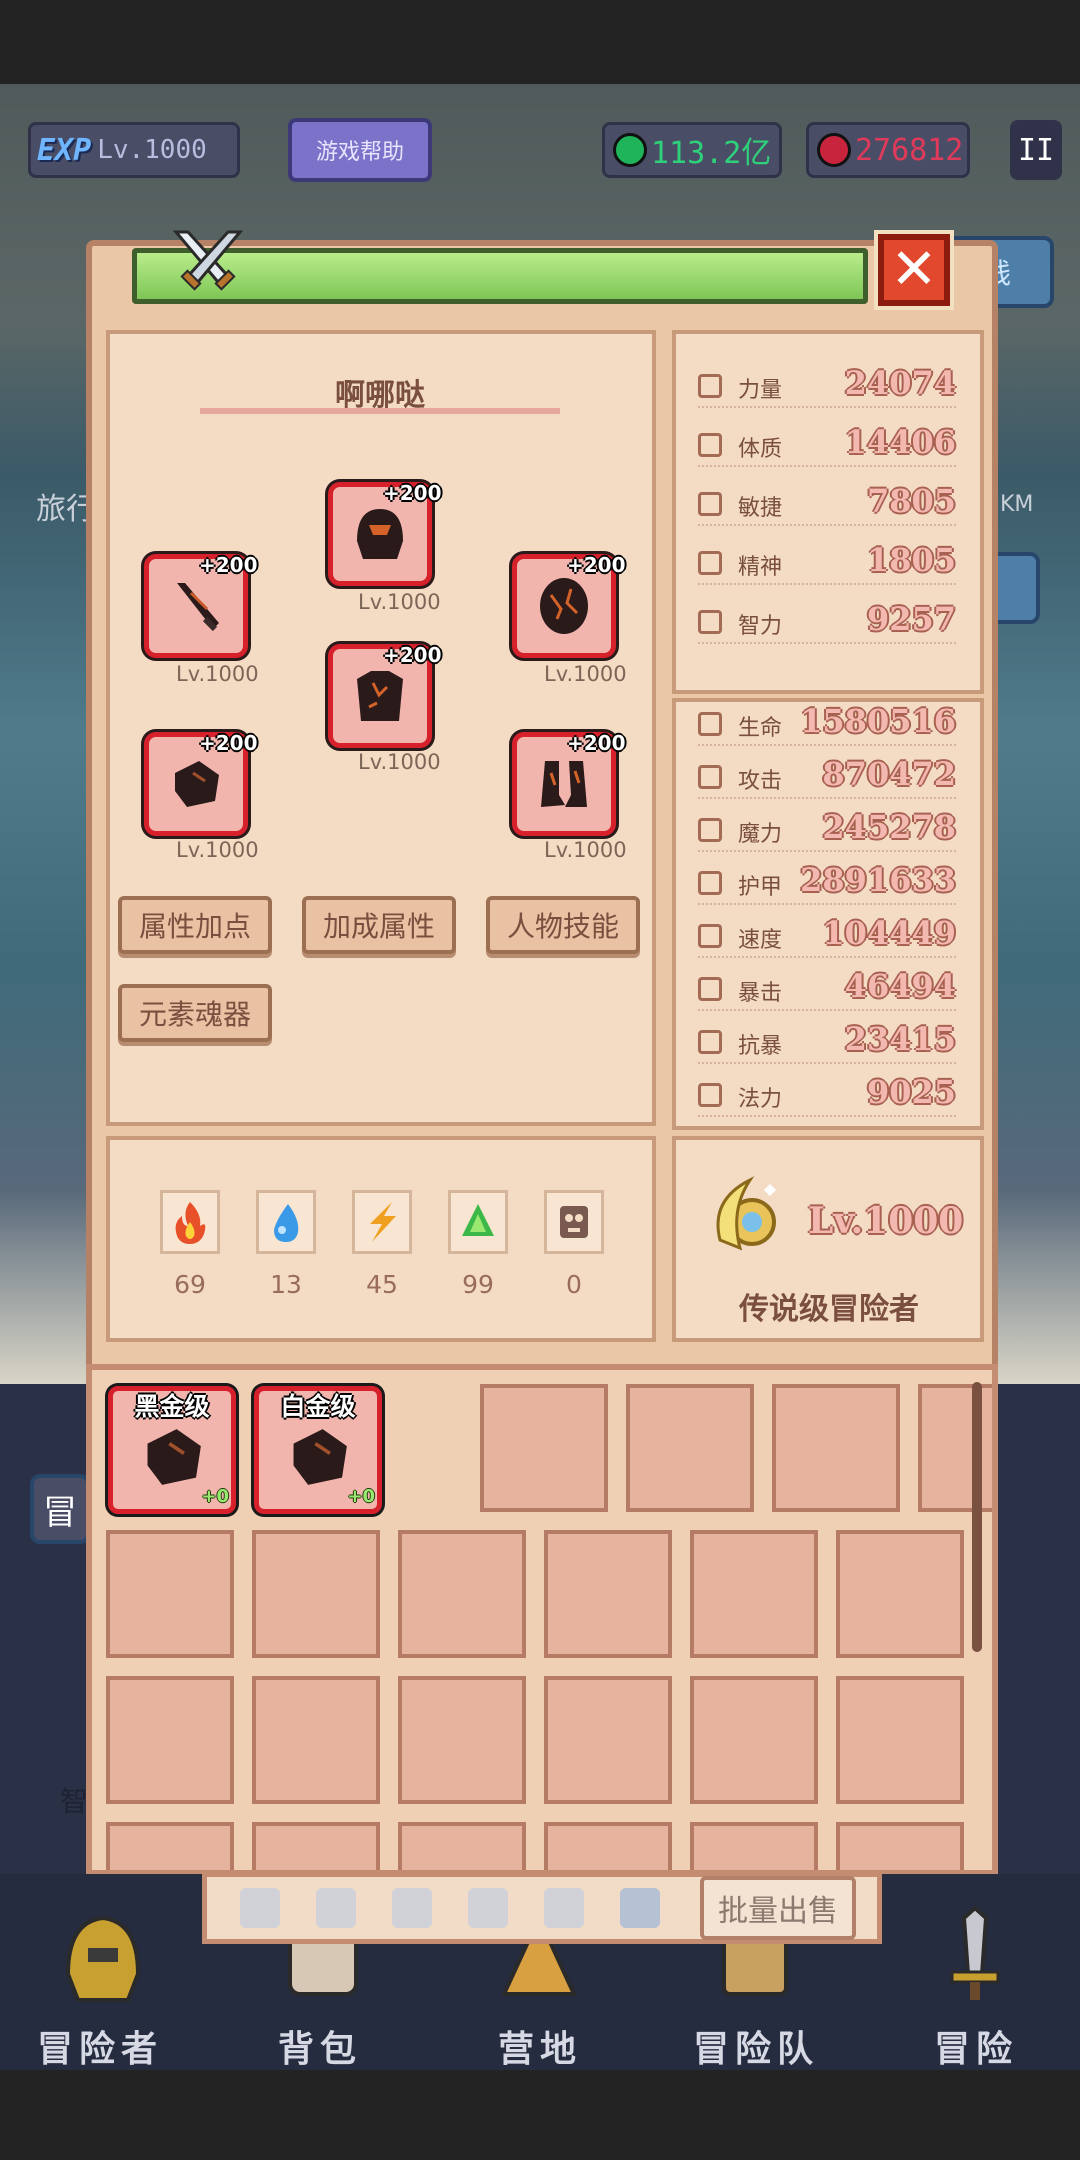 Image resolution: width=1080 pixels, height=2160 pixels. What do you see at coordinates (900, 442) in the screenshot?
I see `stat-value: 14406` at bounding box center [900, 442].